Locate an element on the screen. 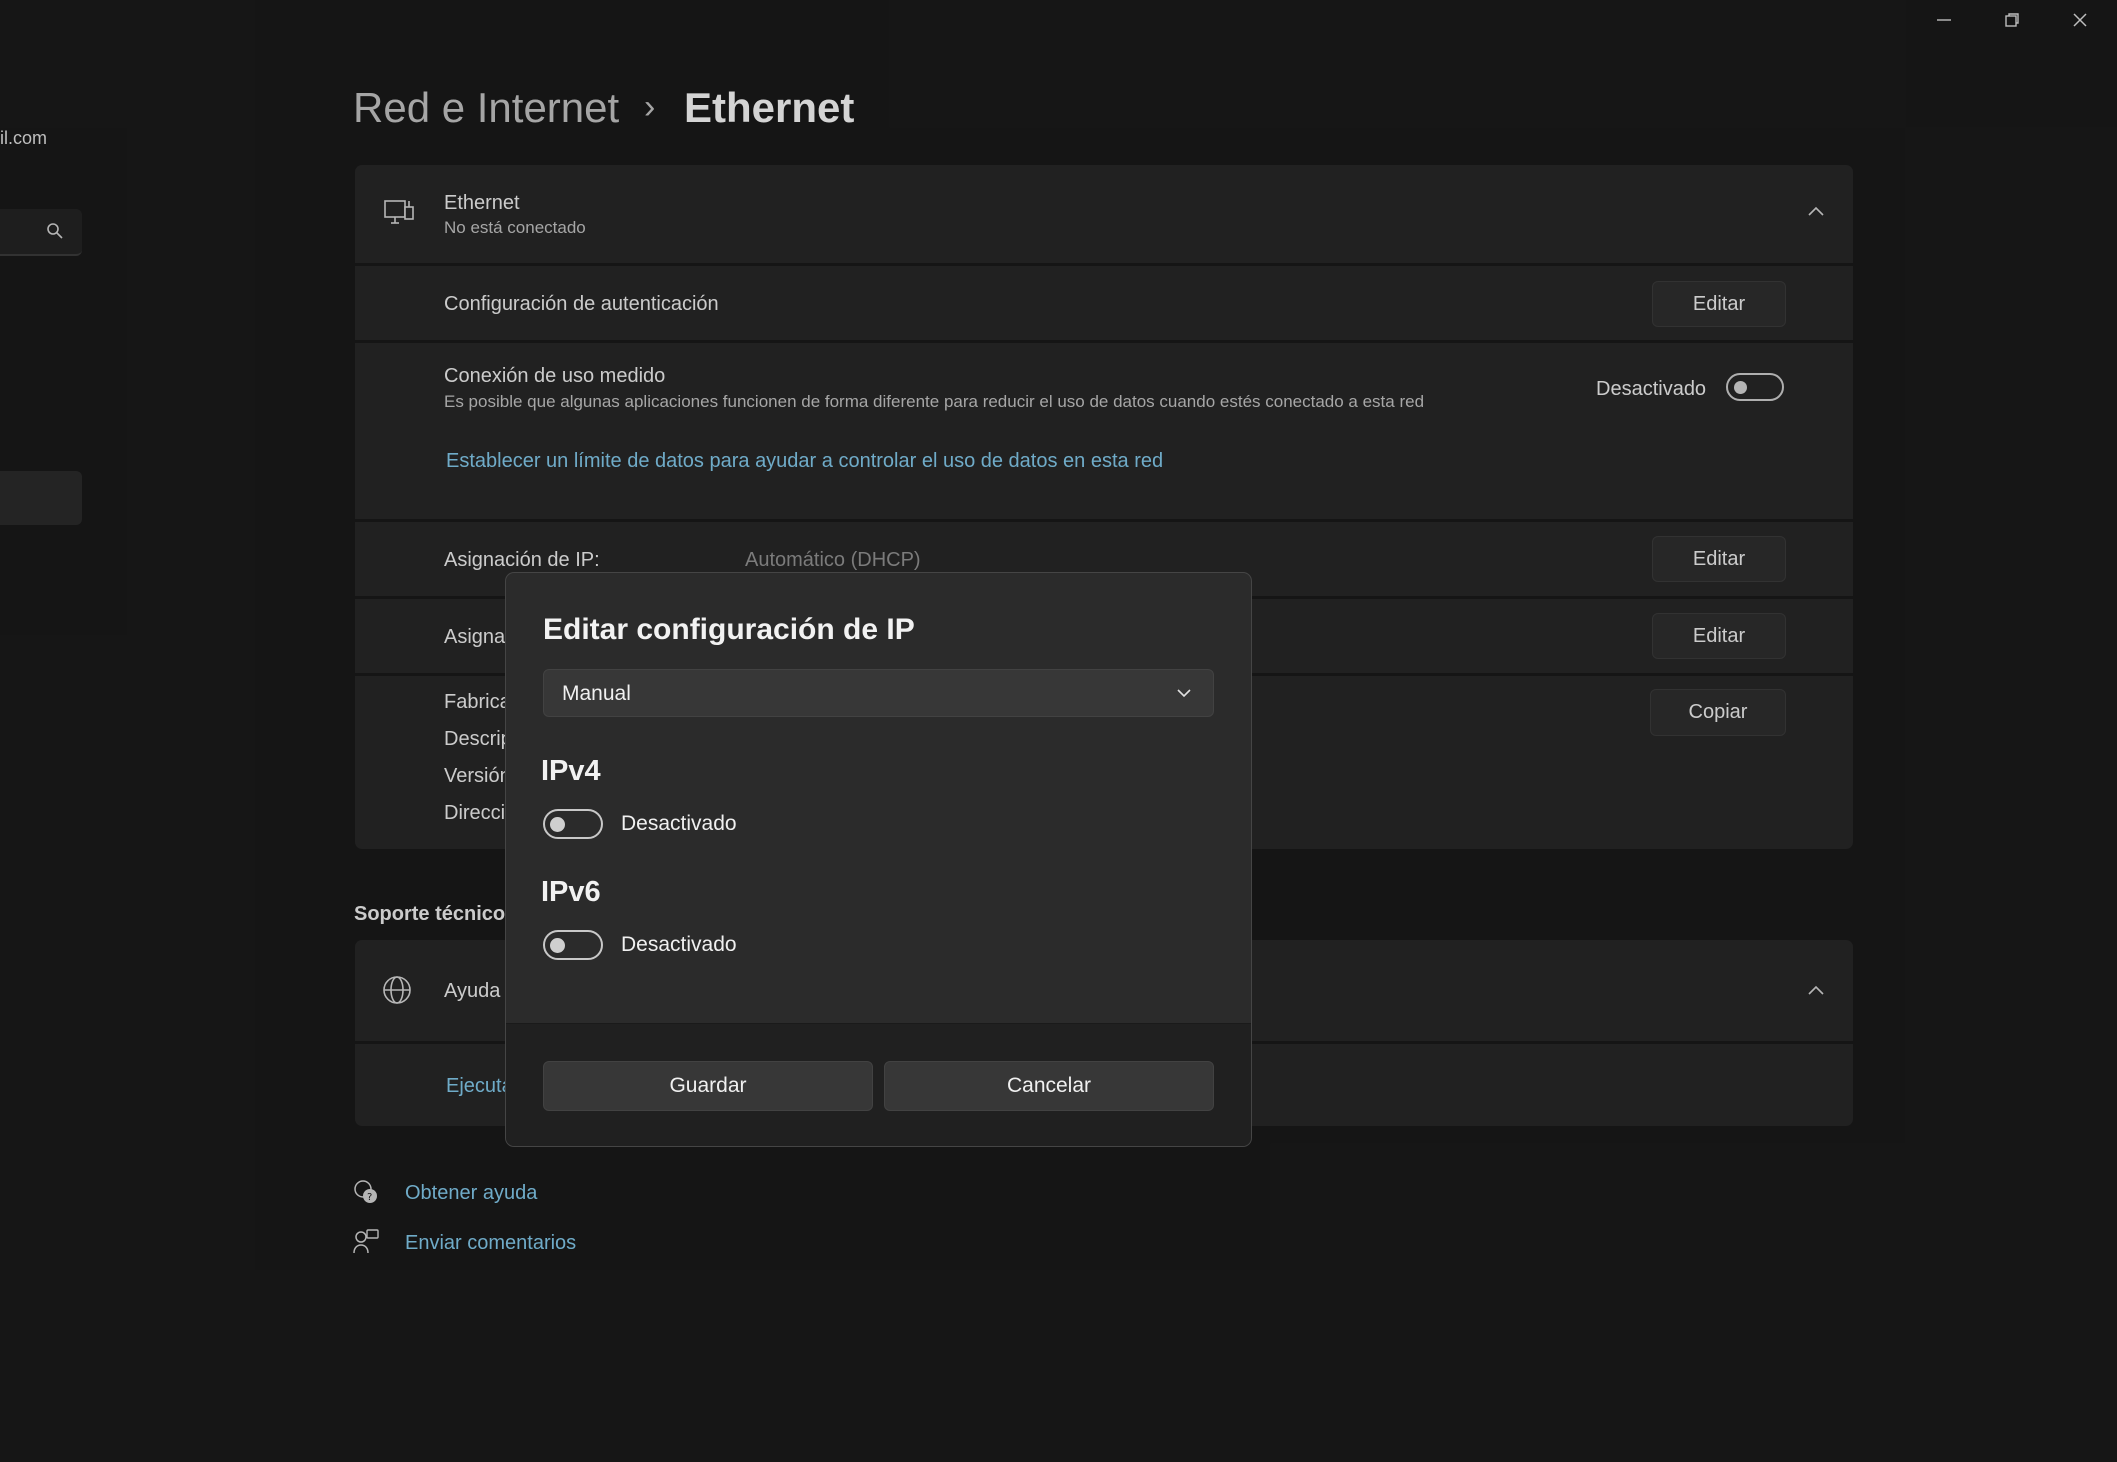  chevron-down-icon is located at coordinates (1184, 693).